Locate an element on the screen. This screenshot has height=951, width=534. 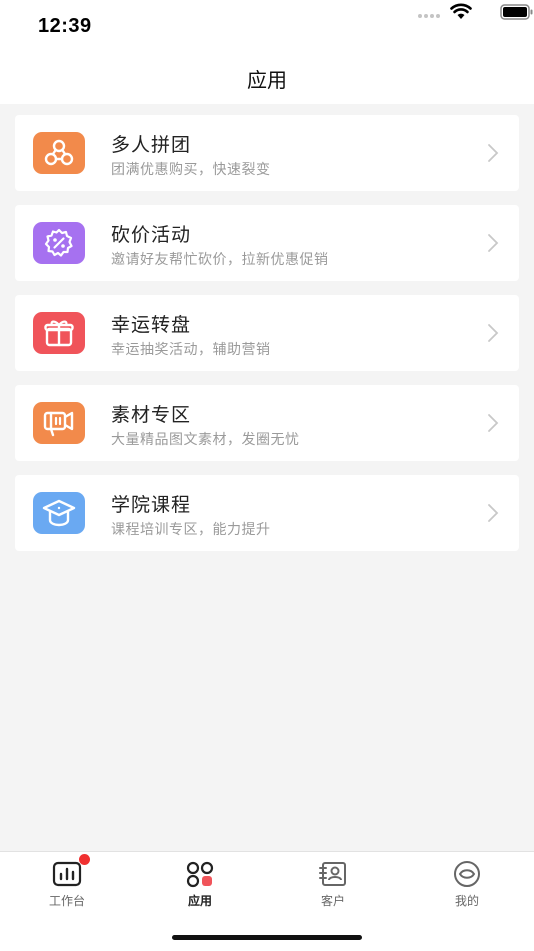
page-title: 应用 is located at coordinates (267, 79).